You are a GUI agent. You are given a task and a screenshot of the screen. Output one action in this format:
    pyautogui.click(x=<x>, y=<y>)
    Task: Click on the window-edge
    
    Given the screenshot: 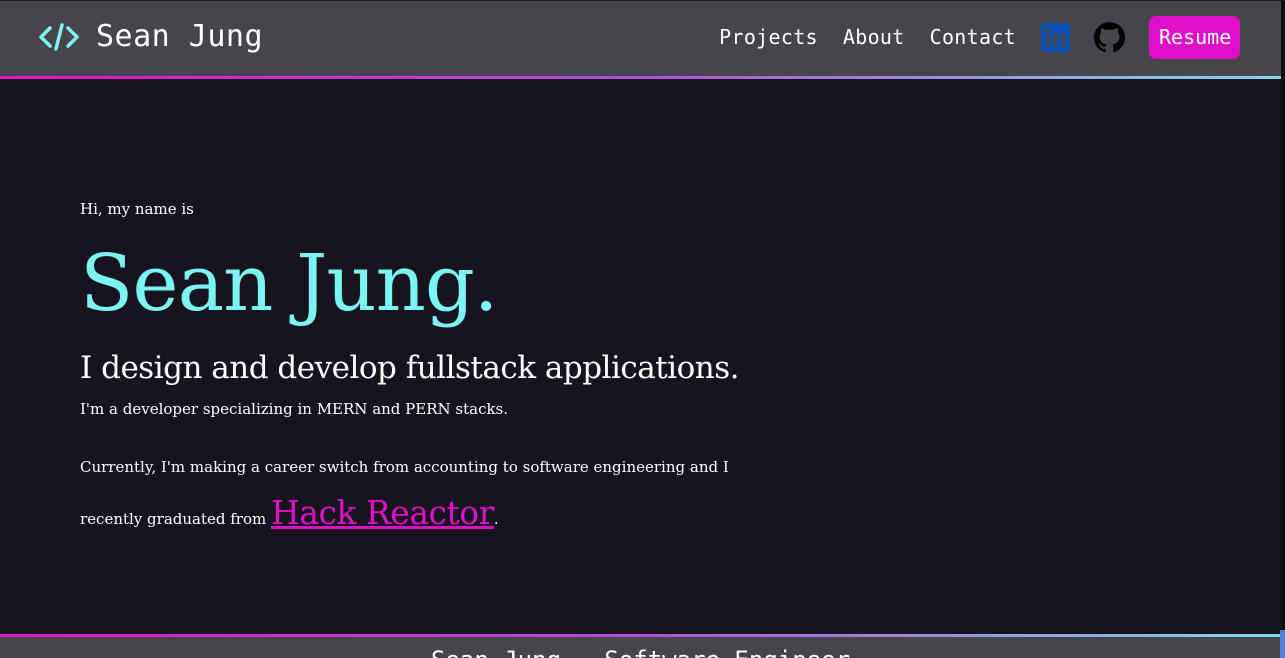 What is the action you would take?
    pyautogui.click(x=1283, y=329)
    